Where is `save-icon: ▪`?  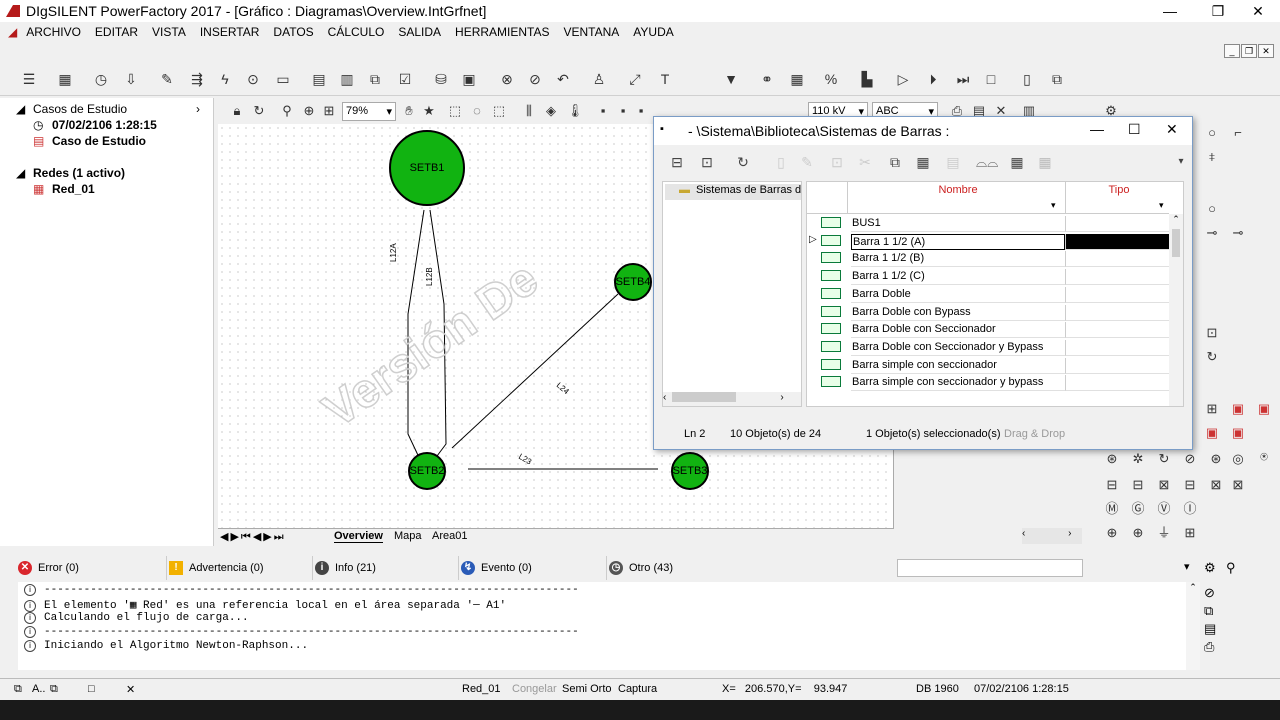 save-icon: ▪ is located at coordinates (603, 111).